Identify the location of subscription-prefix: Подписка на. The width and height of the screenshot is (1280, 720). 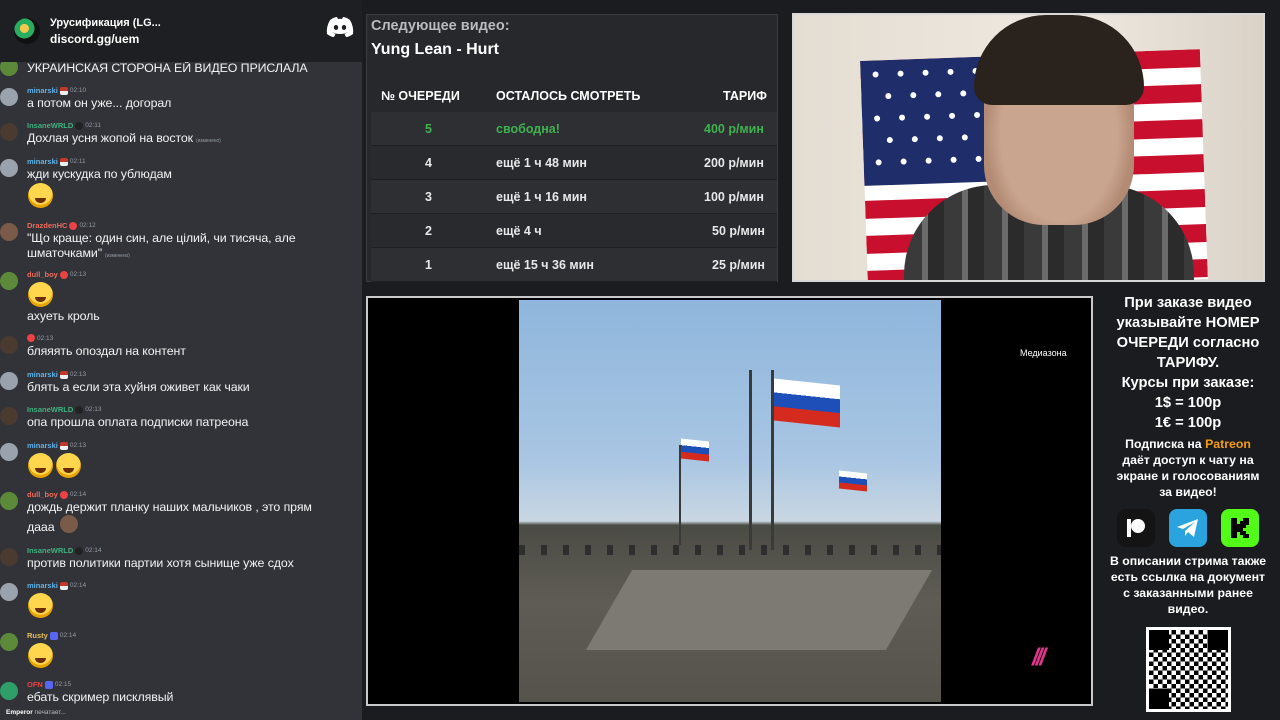
(1165, 444).